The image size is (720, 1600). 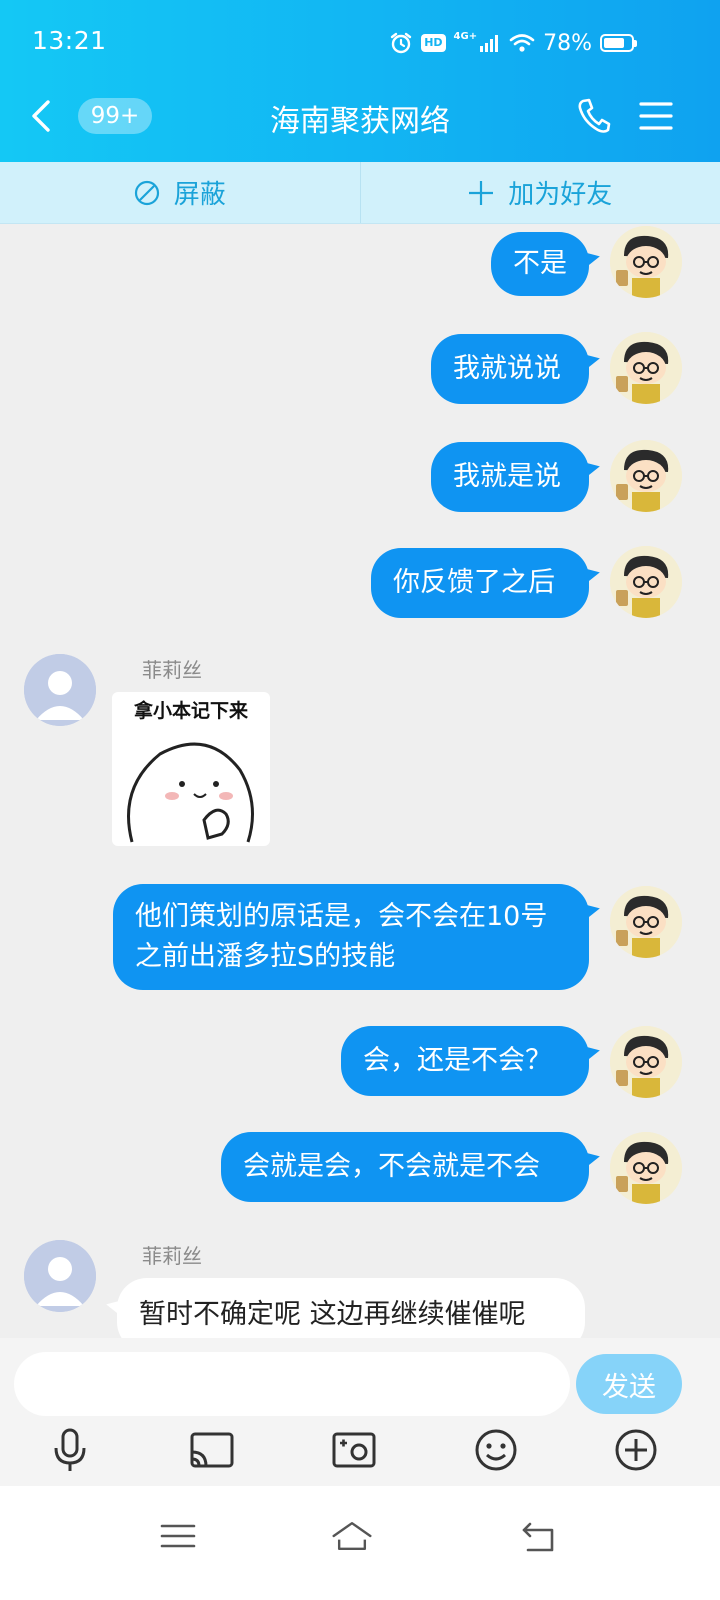 What do you see at coordinates (489, 43) in the screenshot?
I see `signal-icon` at bounding box center [489, 43].